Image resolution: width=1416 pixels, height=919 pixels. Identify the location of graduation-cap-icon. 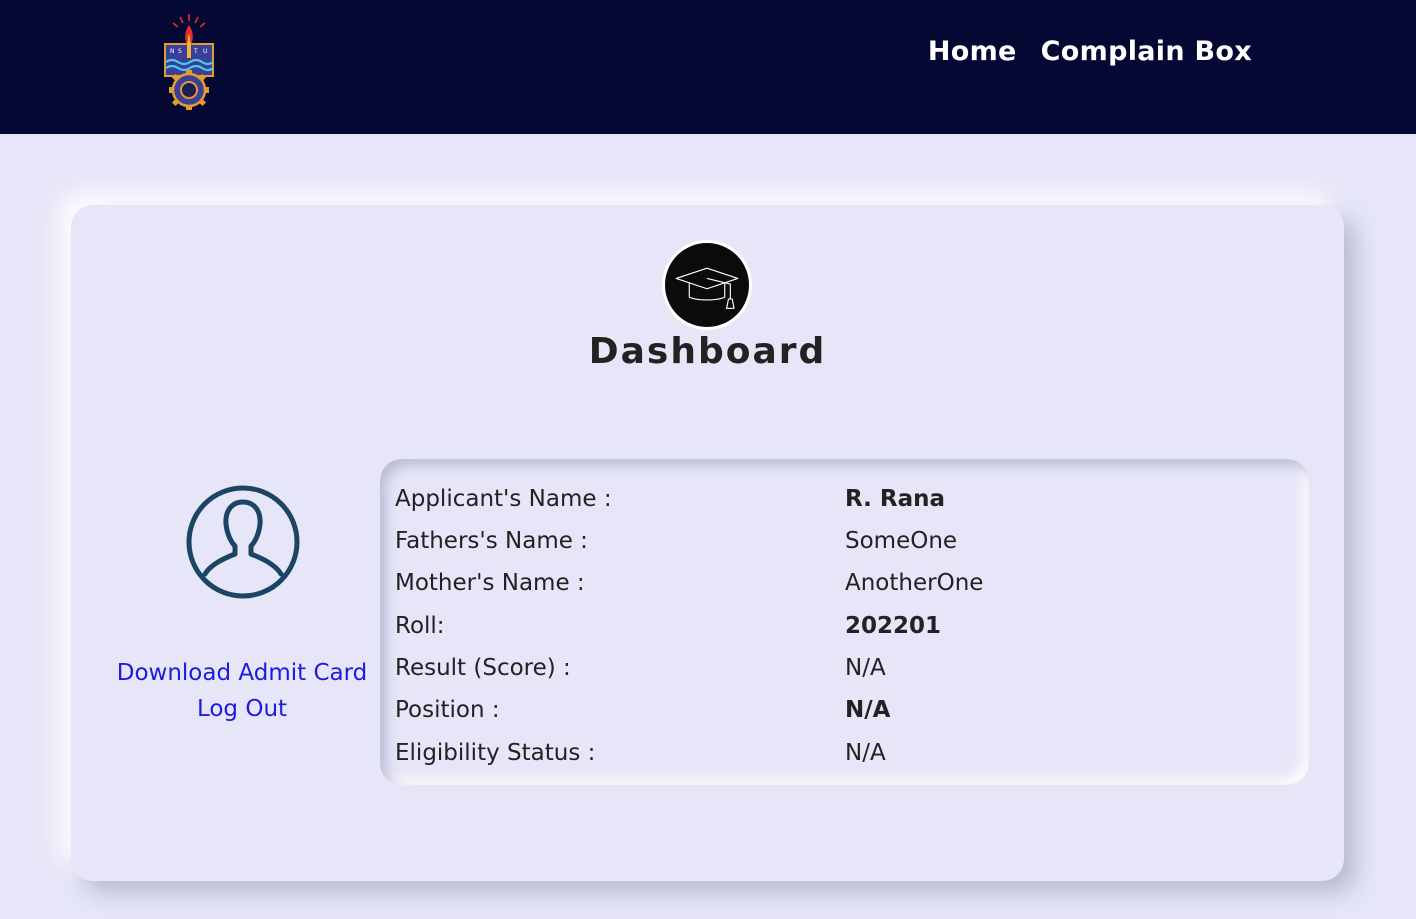
(707, 285).